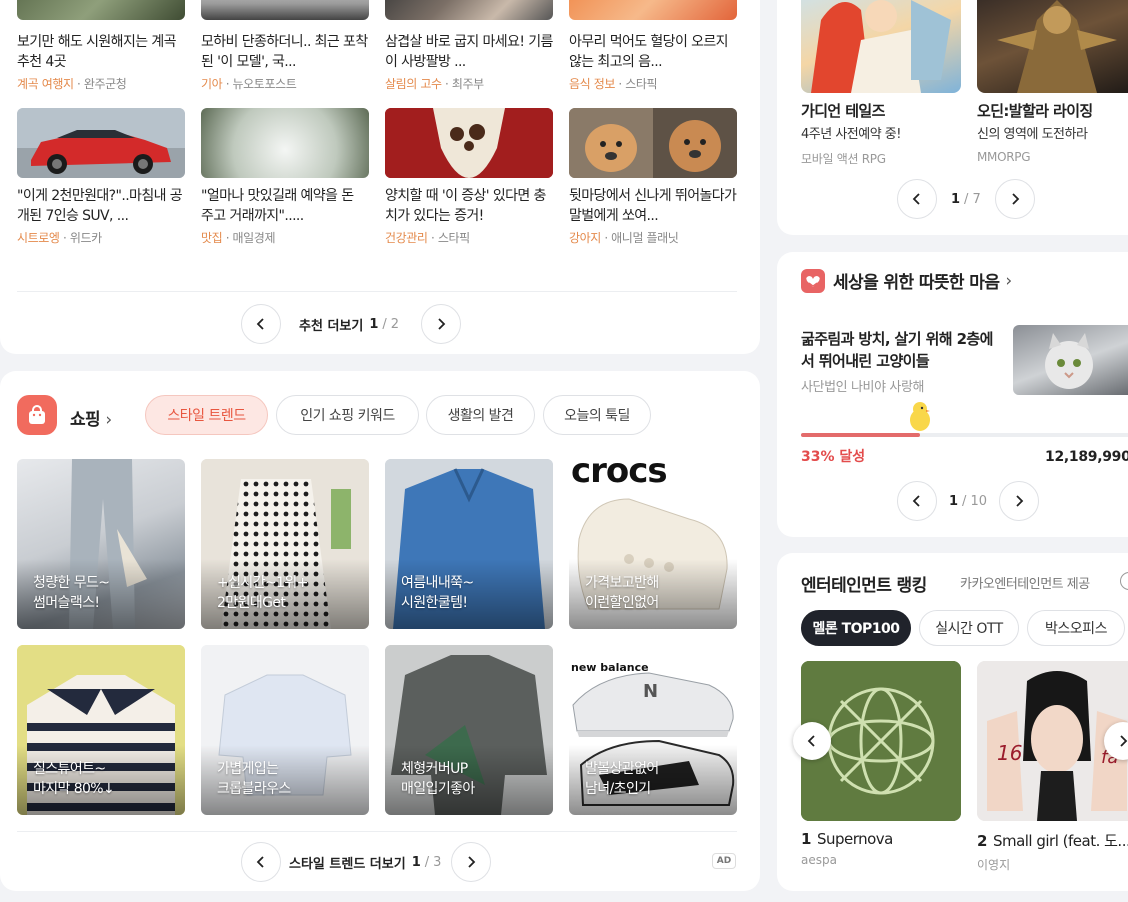 The image size is (1128, 902). What do you see at coordinates (863, 387) in the screenshot?
I see `donation-org: 사단법인 나비야 사랑해` at bounding box center [863, 387].